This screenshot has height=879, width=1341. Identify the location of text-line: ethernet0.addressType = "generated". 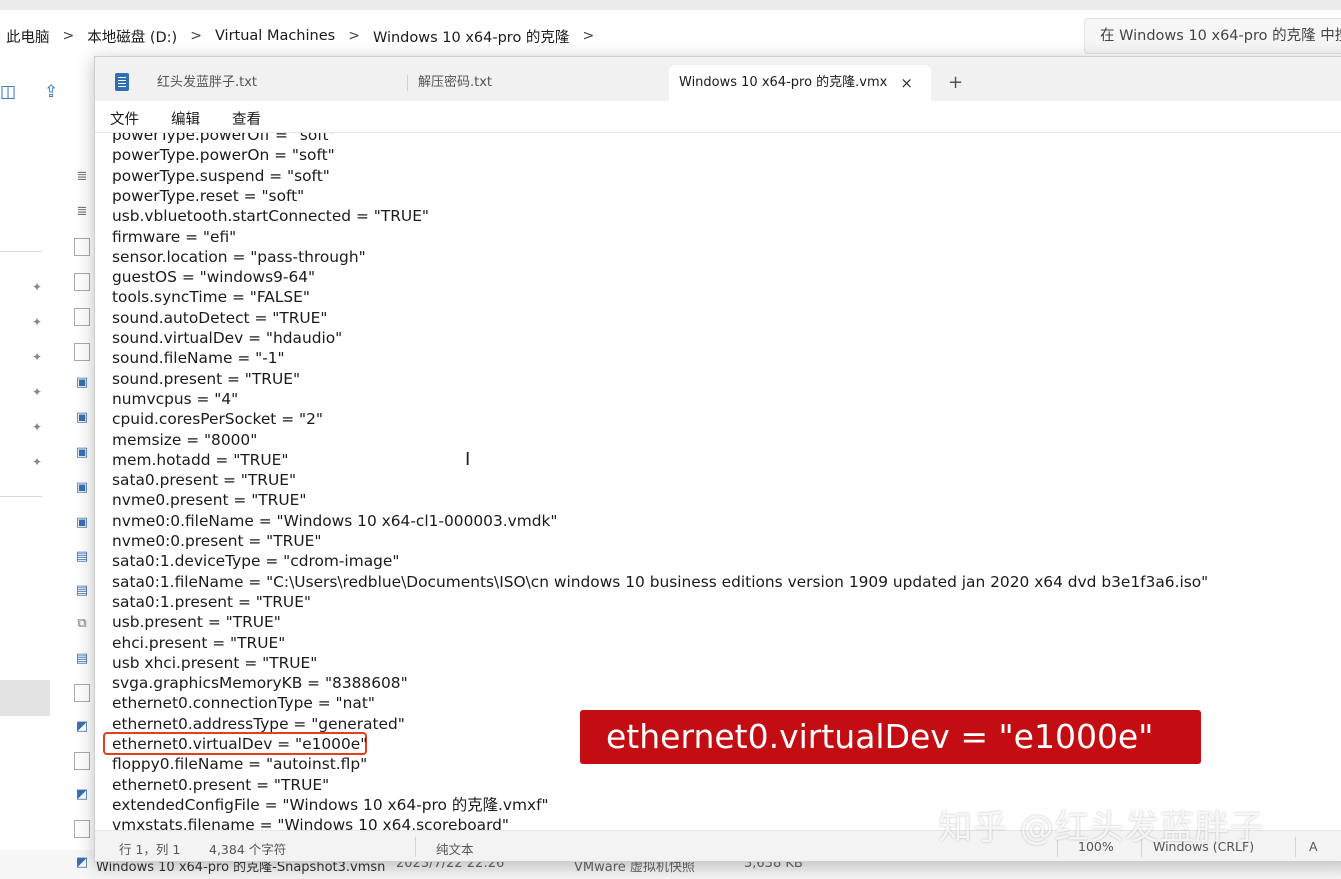
(258, 723).